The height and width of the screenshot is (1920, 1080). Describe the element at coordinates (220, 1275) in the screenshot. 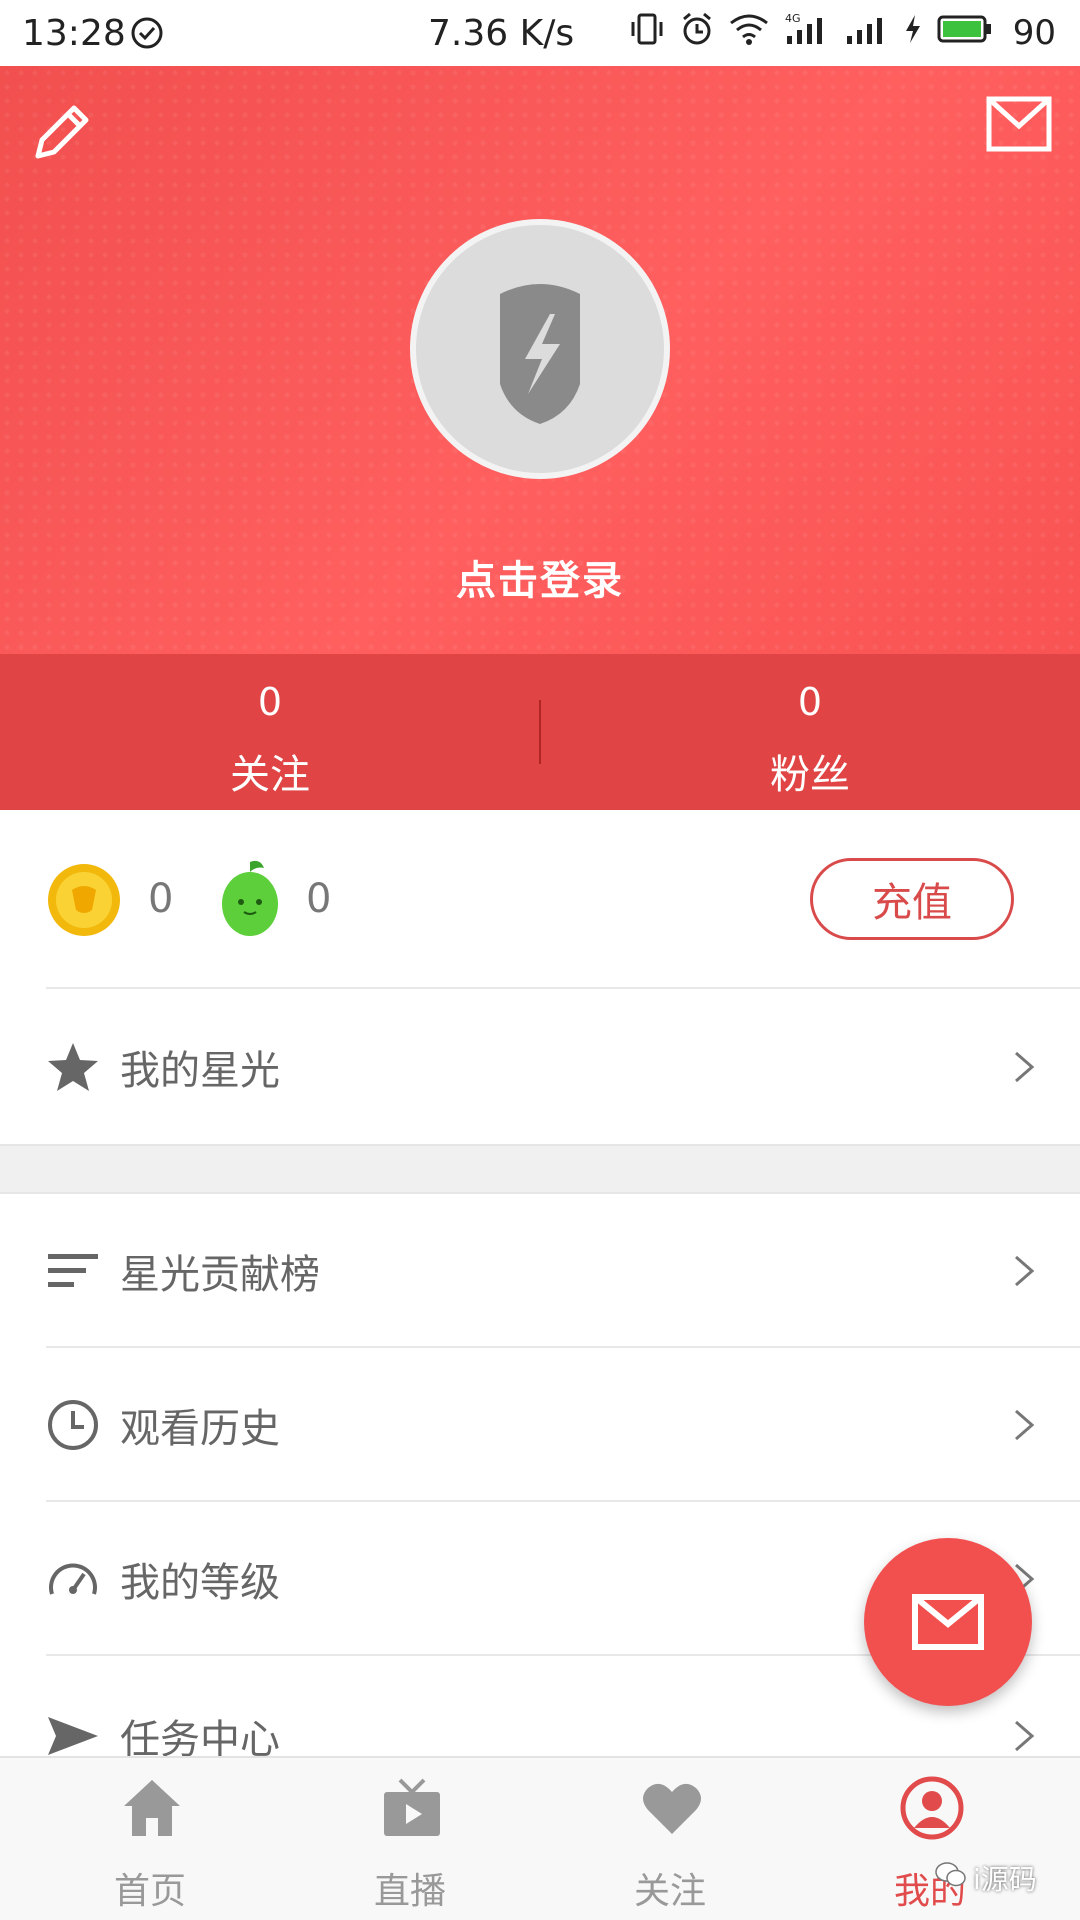

I see `menu-label: 星光贡献榜` at that location.